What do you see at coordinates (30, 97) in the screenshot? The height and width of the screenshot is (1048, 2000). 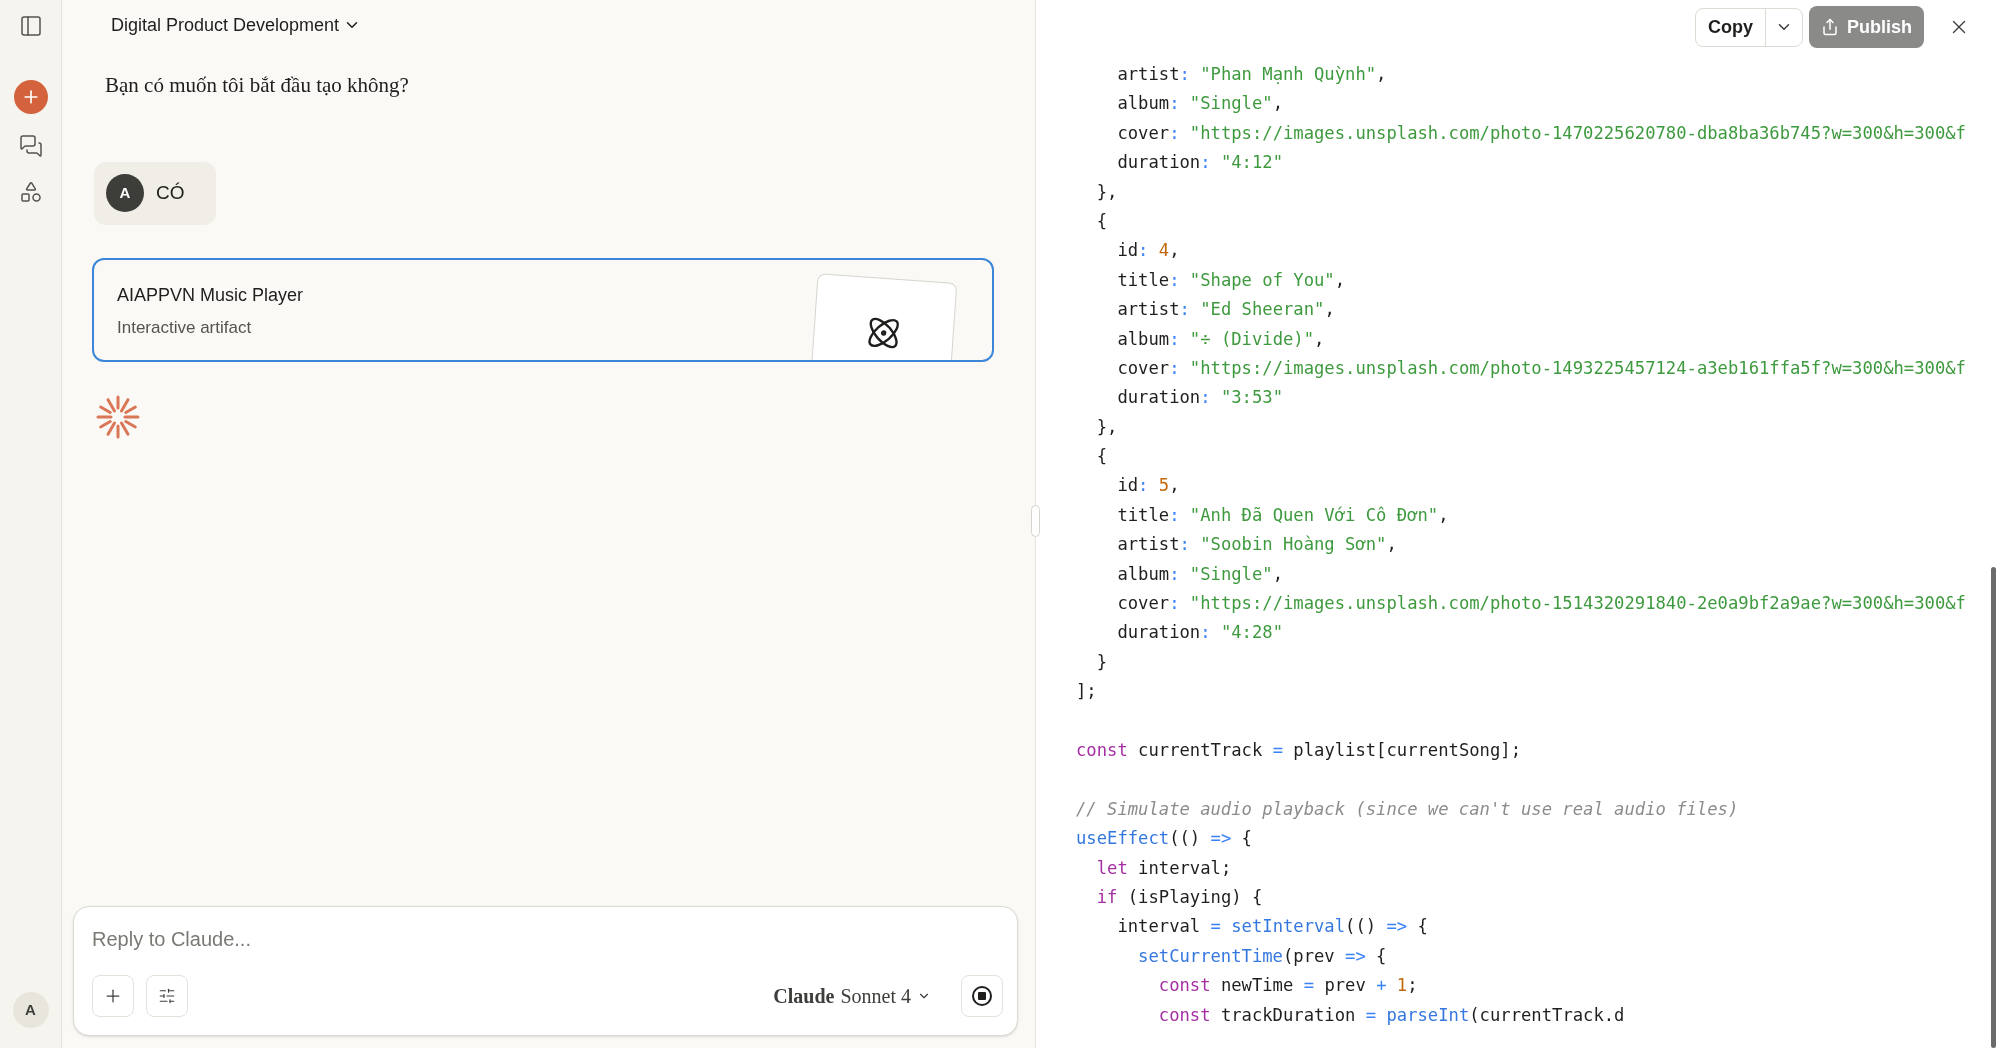 I see `new-chat-button` at bounding box center [30, 97].